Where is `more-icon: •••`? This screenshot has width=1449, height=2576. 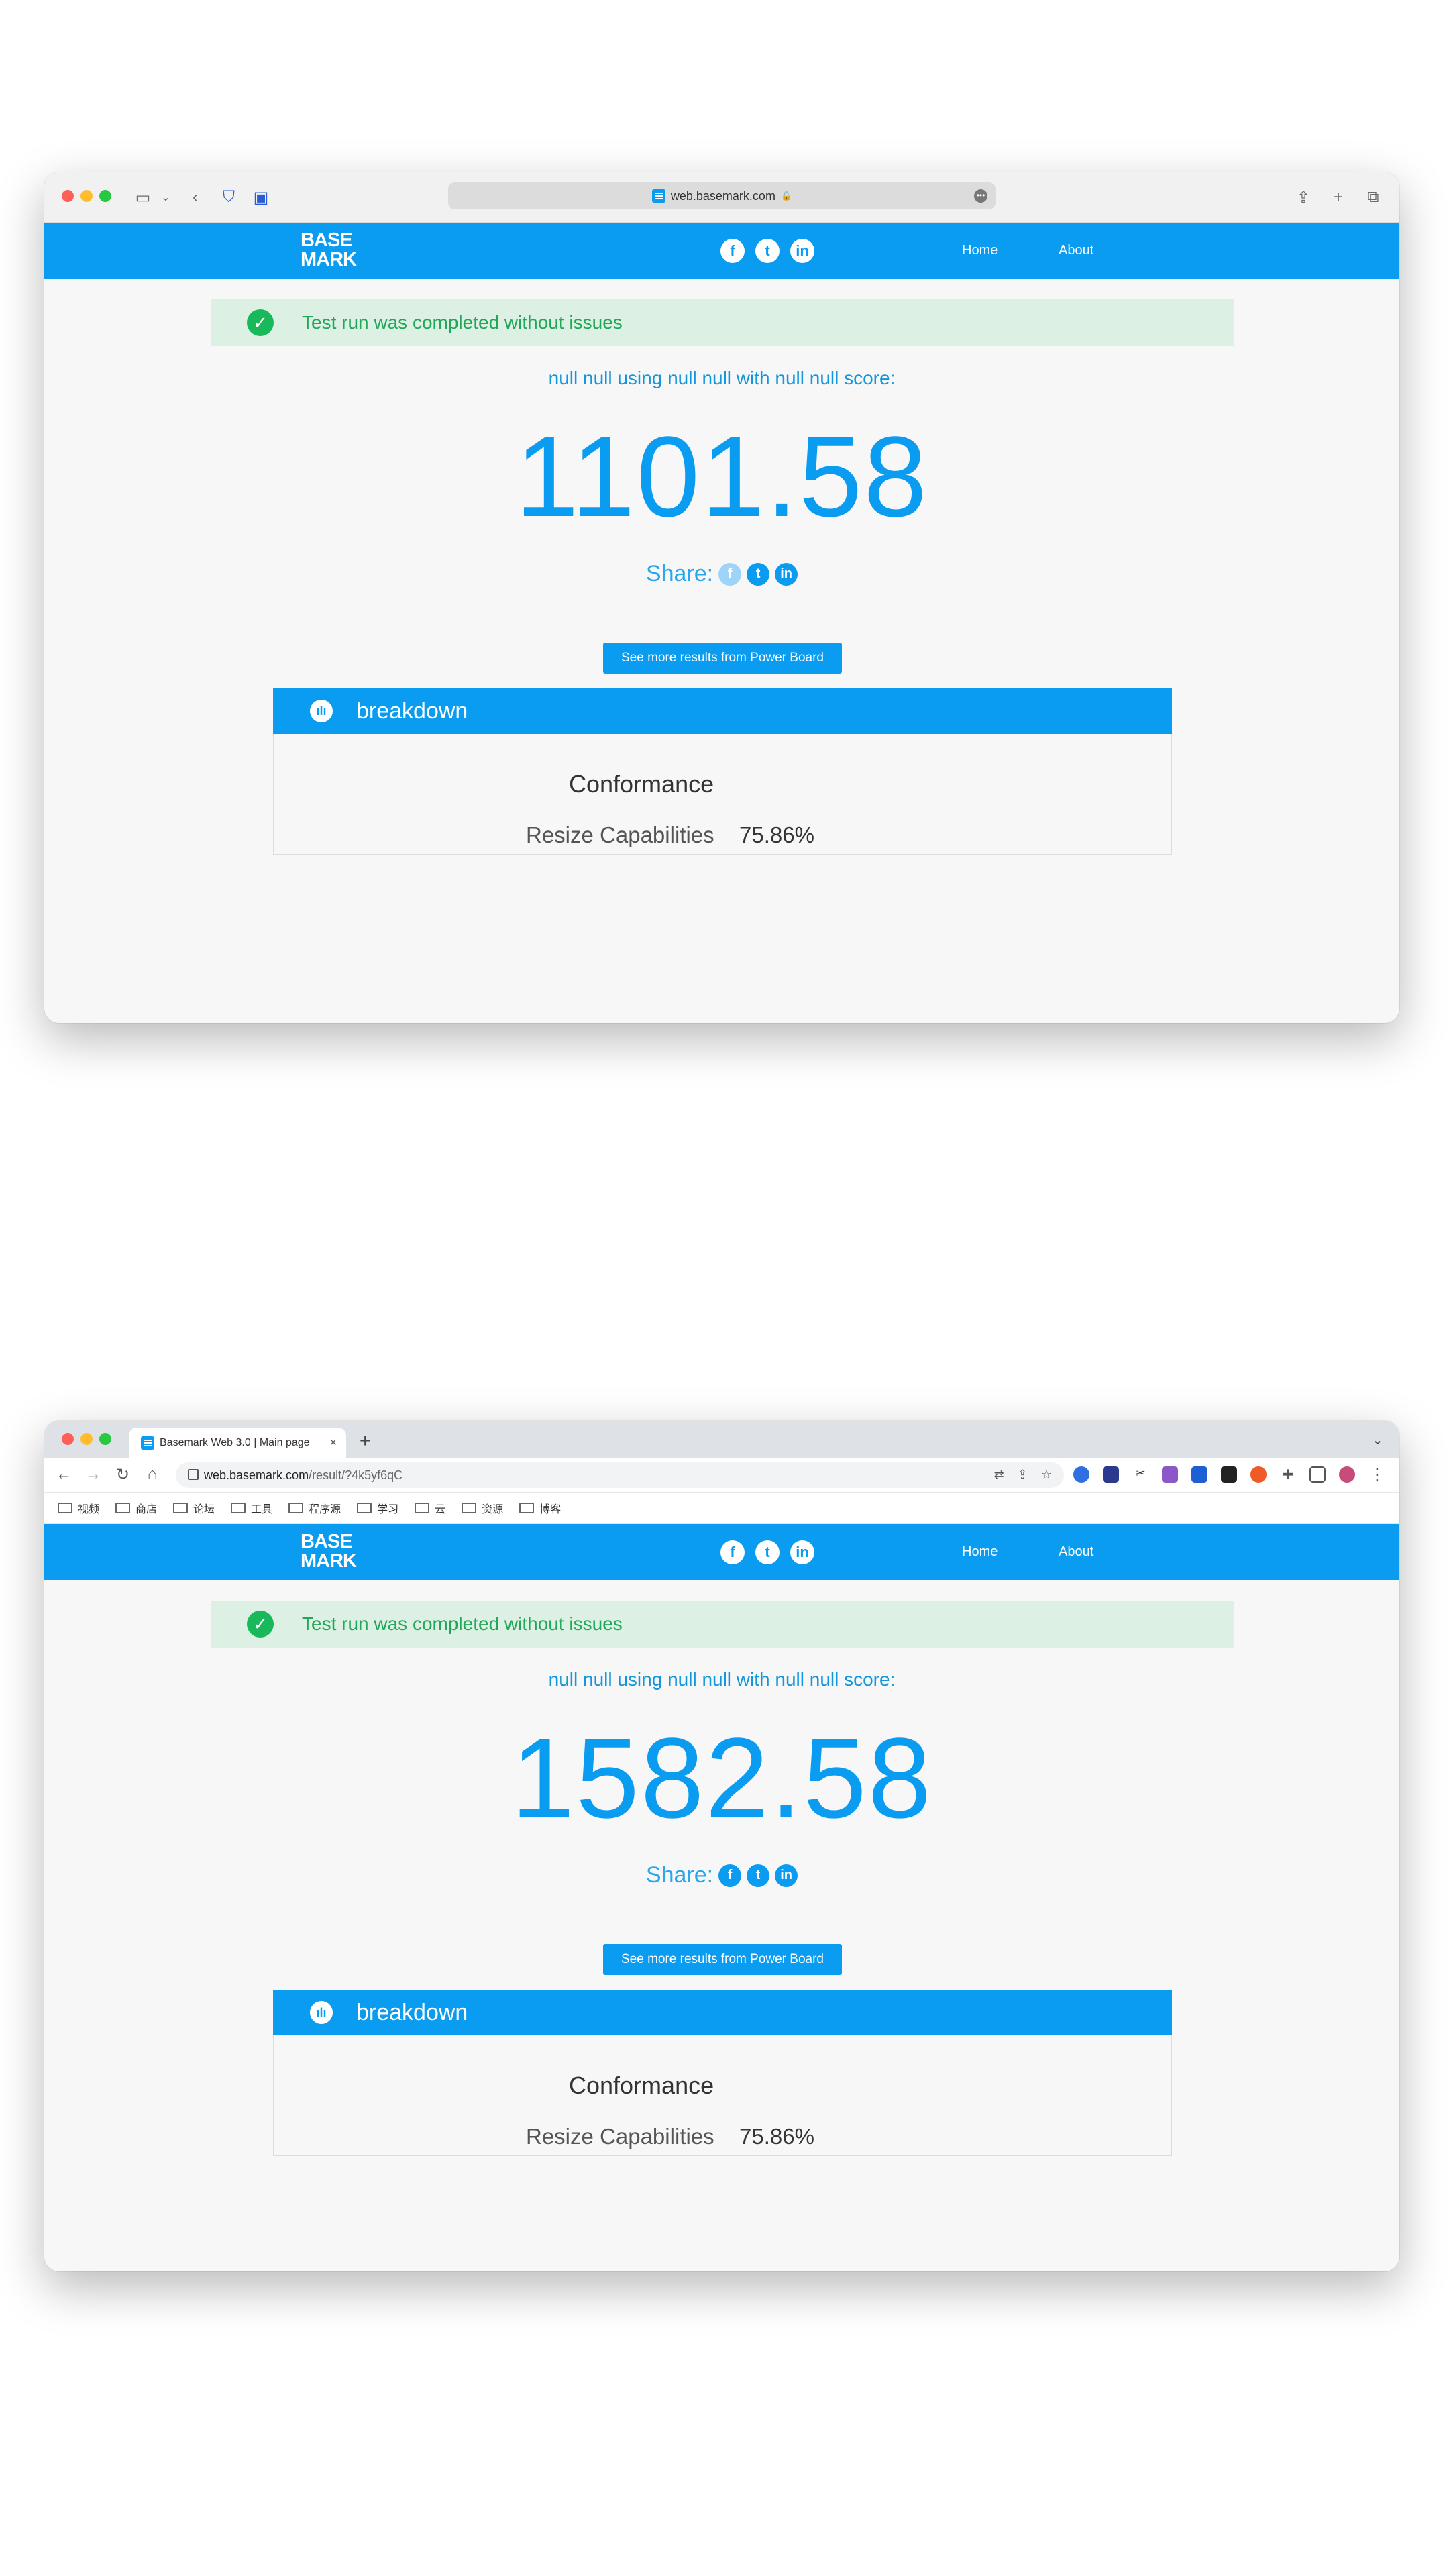
more-icon: ••• is located at coordinates (980, 196).